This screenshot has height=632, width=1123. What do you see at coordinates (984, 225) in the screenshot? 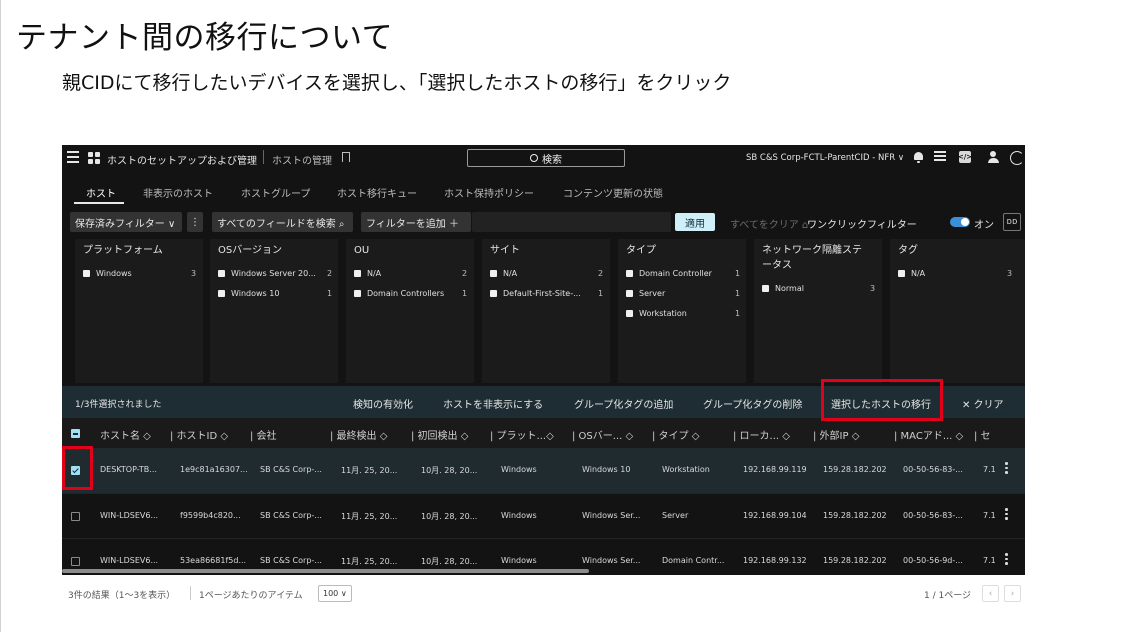
I see `toggle-state-label: オン` at bounding box center [984, 225].